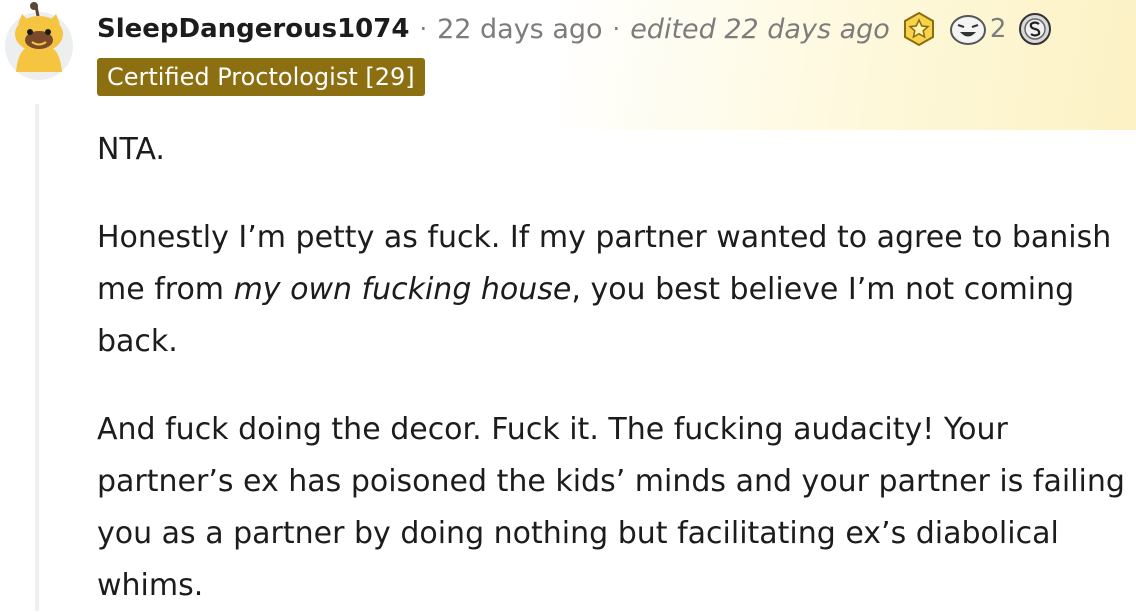 The height and width of the screenshot is (612, 1136). What do you see at coordinates (760, 29) in the screenshot?
I see `edited-timestamp: edited 22 days ago` at bounding box center [760, 29].